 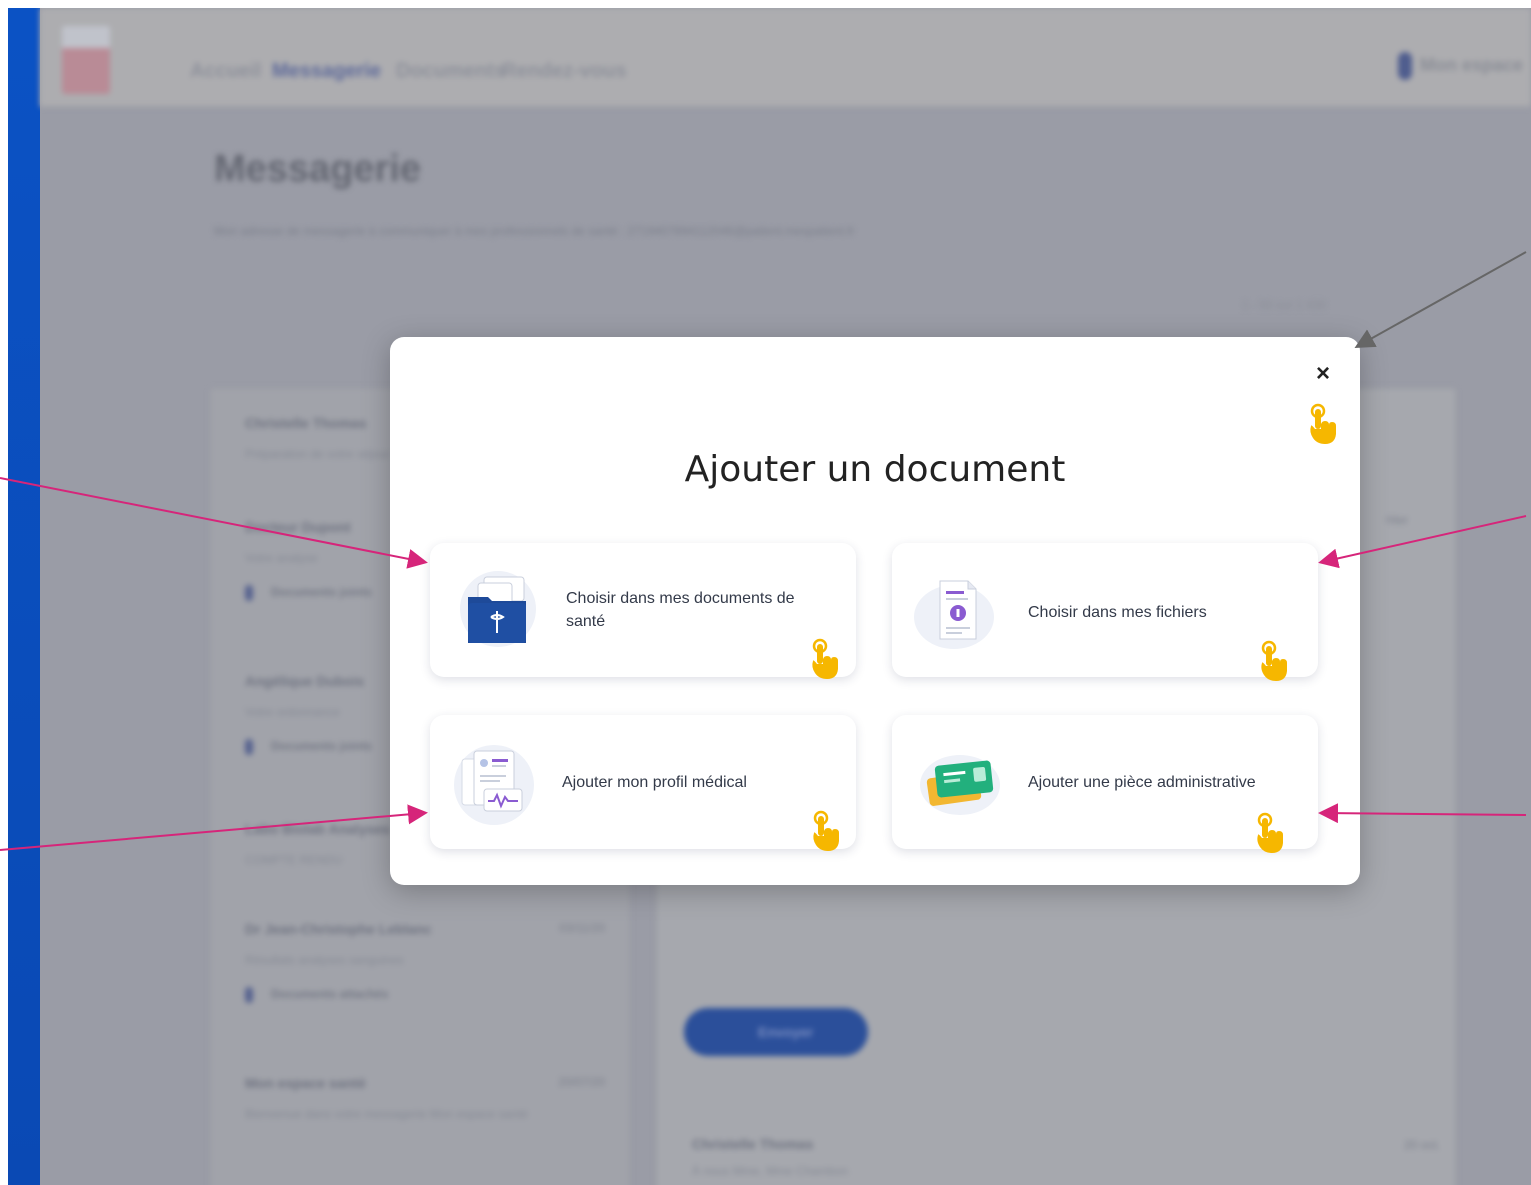 What do you see at coordinates (1323, 374) in the screenshot?
I see `close-icon: ×` at bounding box center [1323, 374].